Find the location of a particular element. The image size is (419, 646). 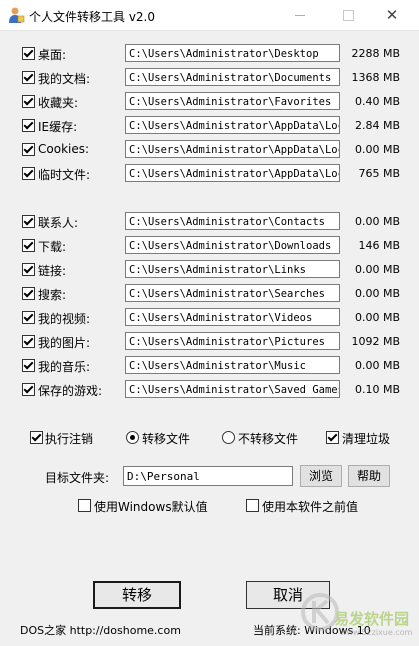

help-button: 帮助 is located at coordinates (369, 476).